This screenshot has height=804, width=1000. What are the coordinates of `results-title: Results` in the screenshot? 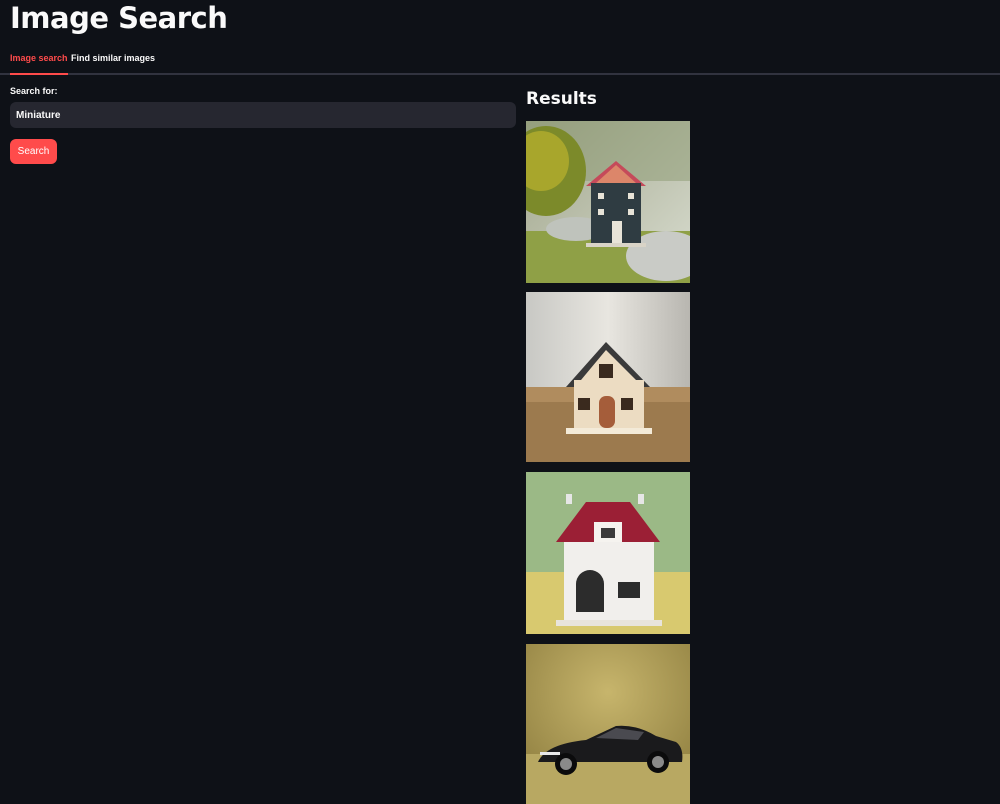 It's located at (561, 99).